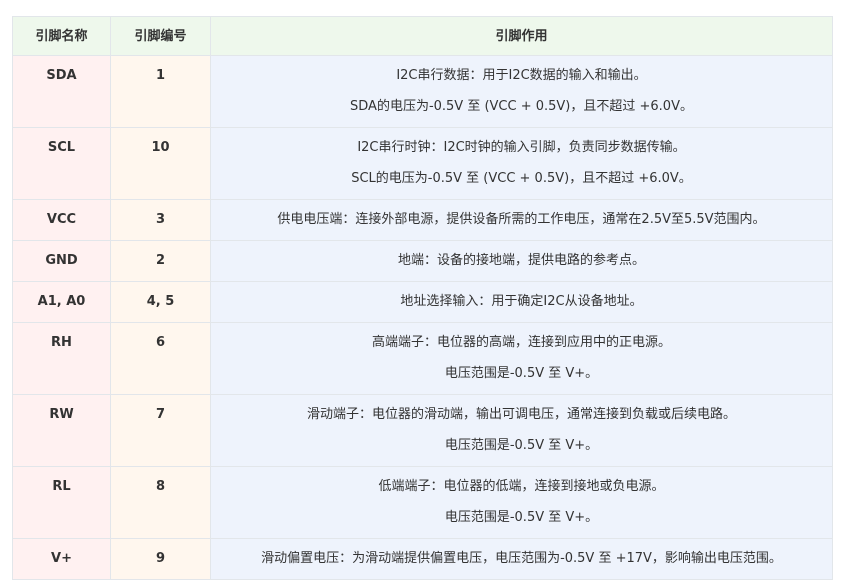 The height and width of the screenshot is (582, 845). I want to click on header-pin-number: 引脚编号, so click(160, 36).